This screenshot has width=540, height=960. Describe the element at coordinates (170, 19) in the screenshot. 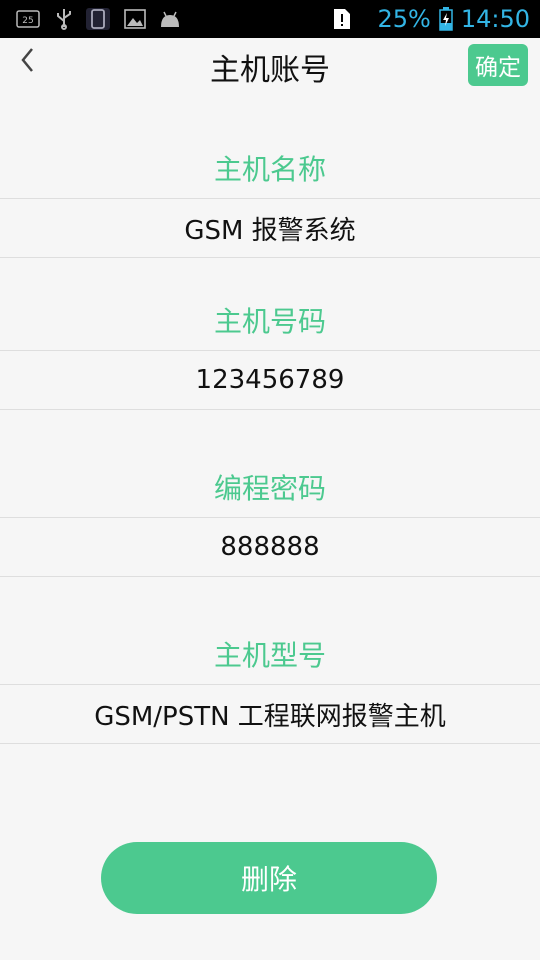

I see `android-icon` at that location.